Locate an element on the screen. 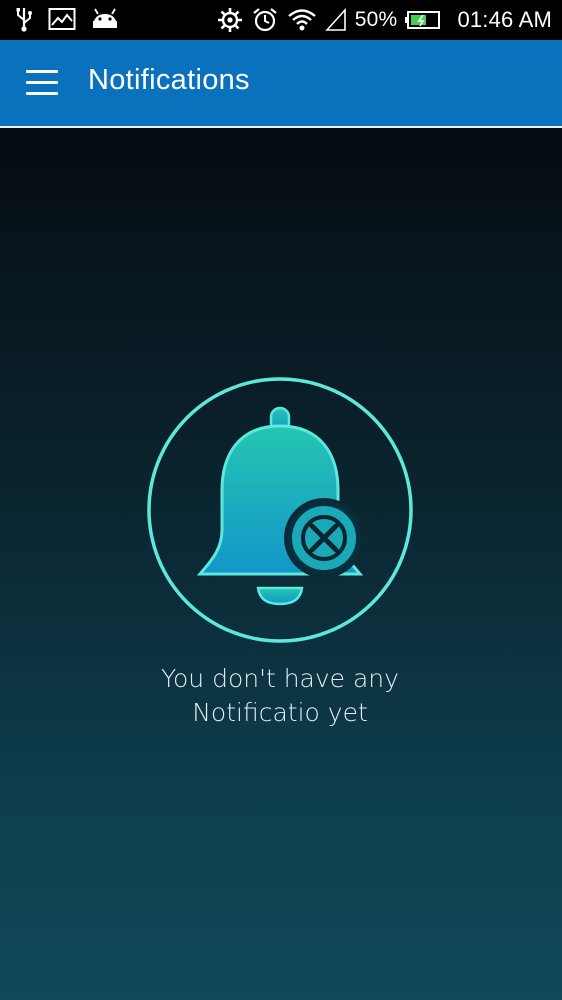 This screenshot has width=562, height=1000. alarm-icon is located at coordinates (265, 20).